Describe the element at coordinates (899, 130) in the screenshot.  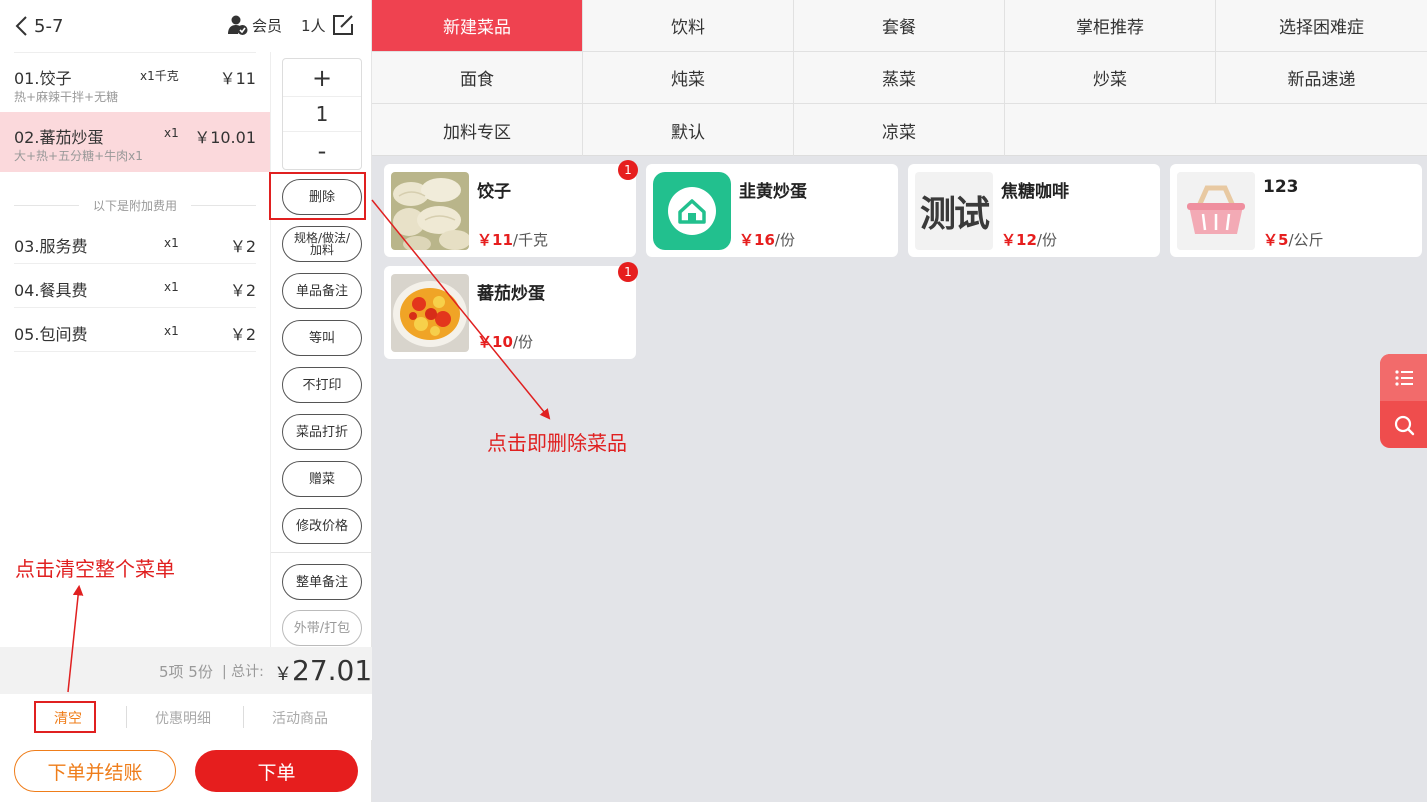
I see `category-tab: 凉菜` at that location.